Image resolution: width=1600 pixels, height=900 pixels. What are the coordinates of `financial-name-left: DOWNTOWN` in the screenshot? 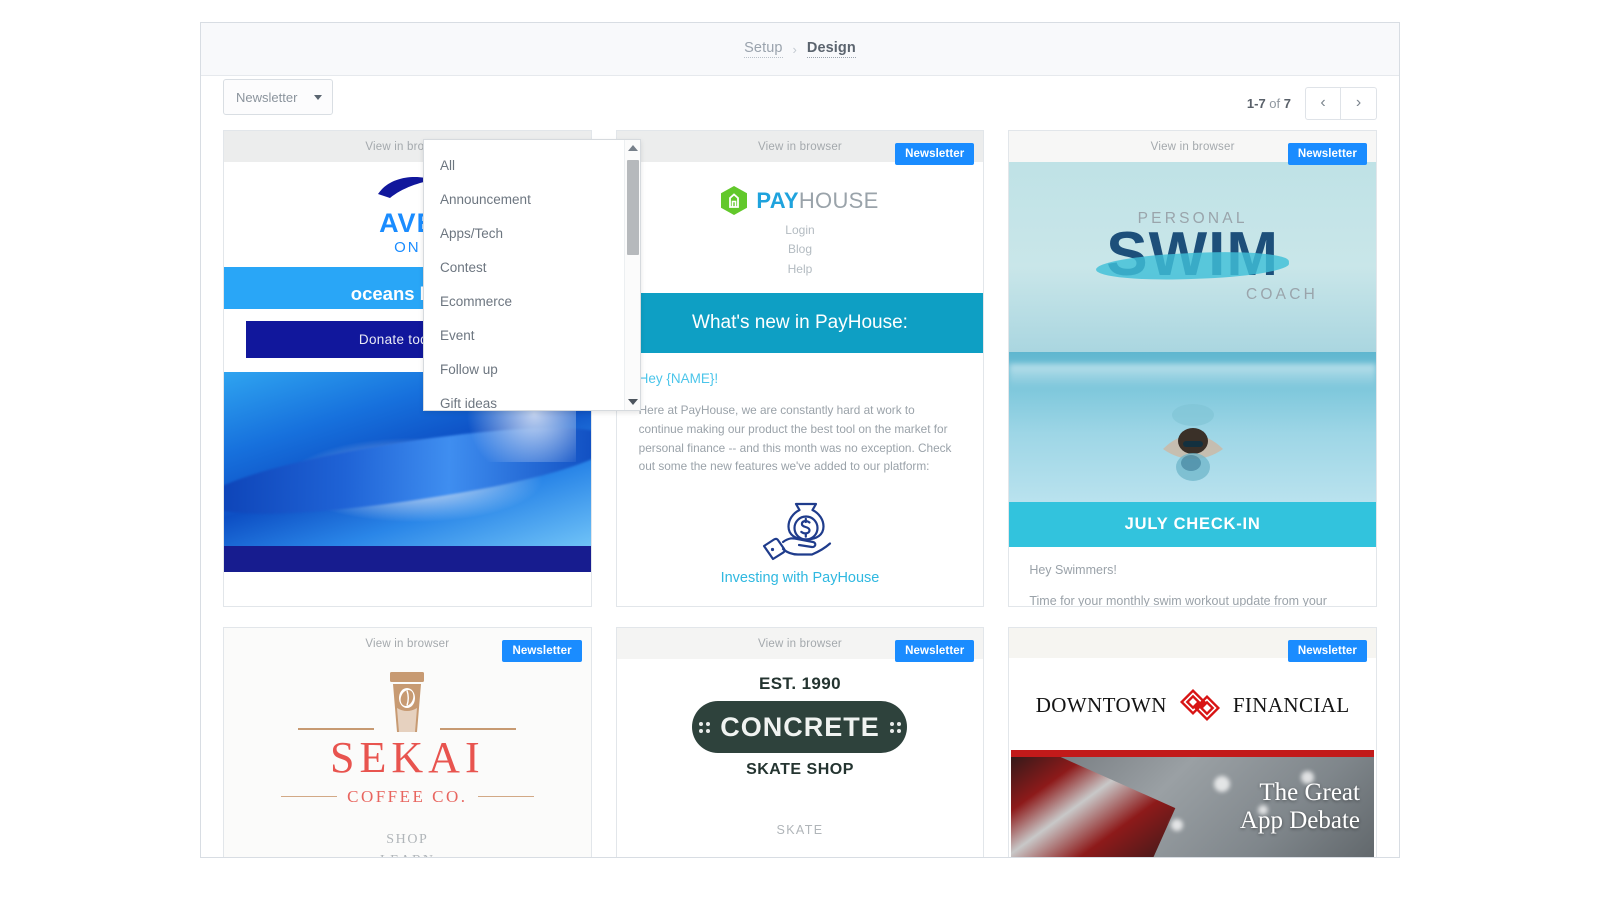 It's located at (1101, 704).